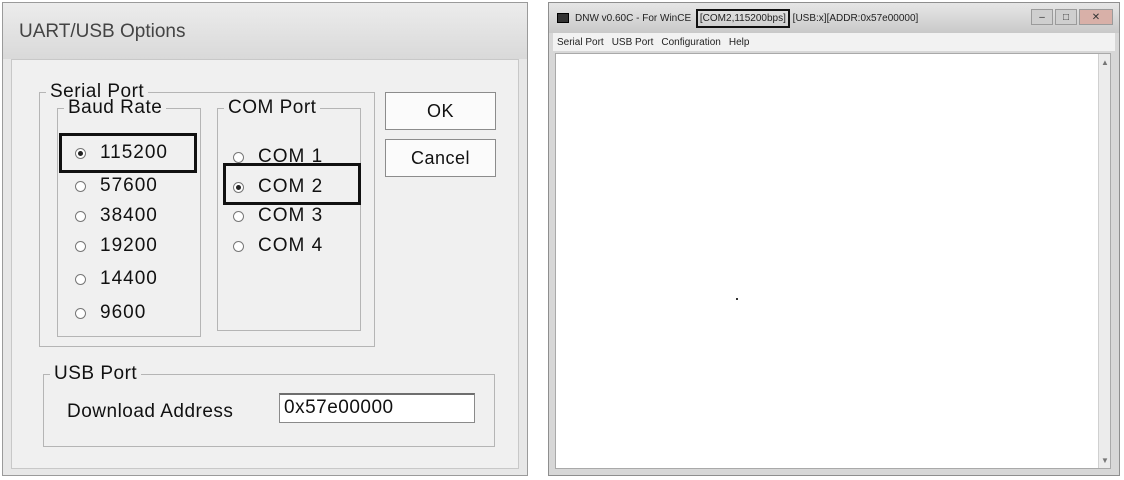 The image size is (1124, 480). Describe the element at coordinates (123, 312) in the screenshot. I see `baud-label: 9600` at that location.